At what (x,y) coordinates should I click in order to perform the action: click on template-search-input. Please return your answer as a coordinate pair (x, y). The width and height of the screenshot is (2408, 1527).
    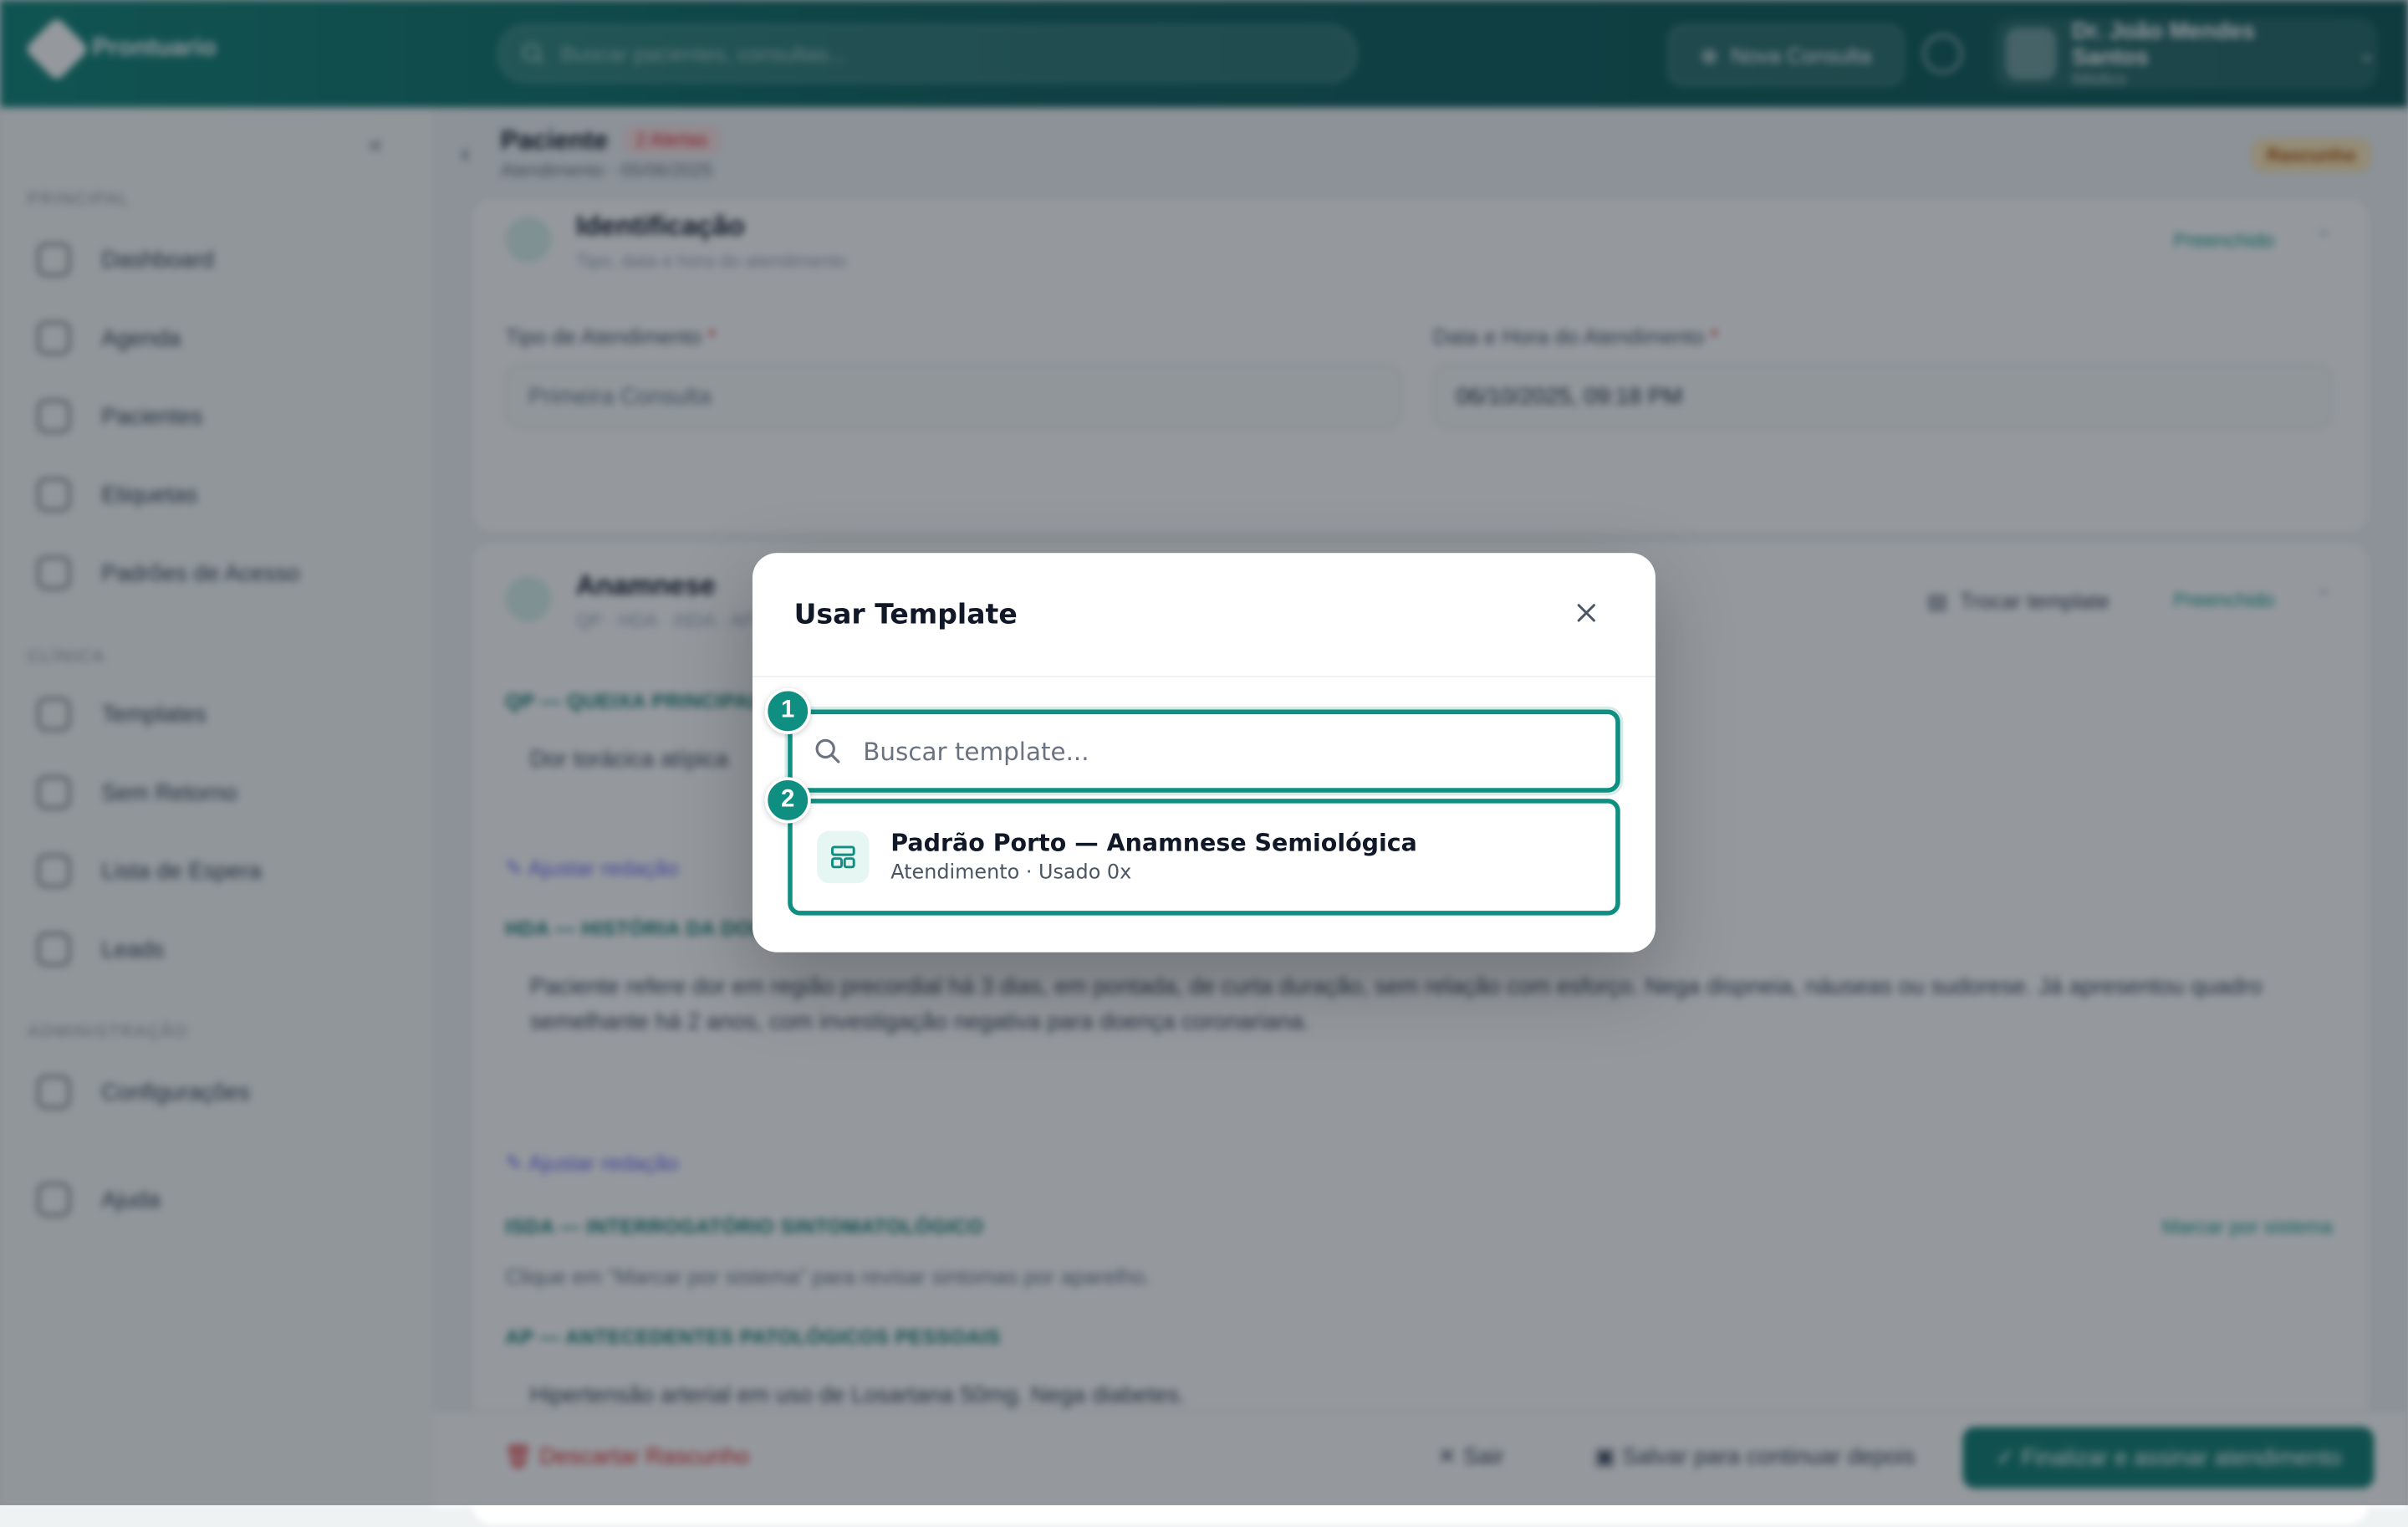
    Looking at the image, I should click on (1216, 751).